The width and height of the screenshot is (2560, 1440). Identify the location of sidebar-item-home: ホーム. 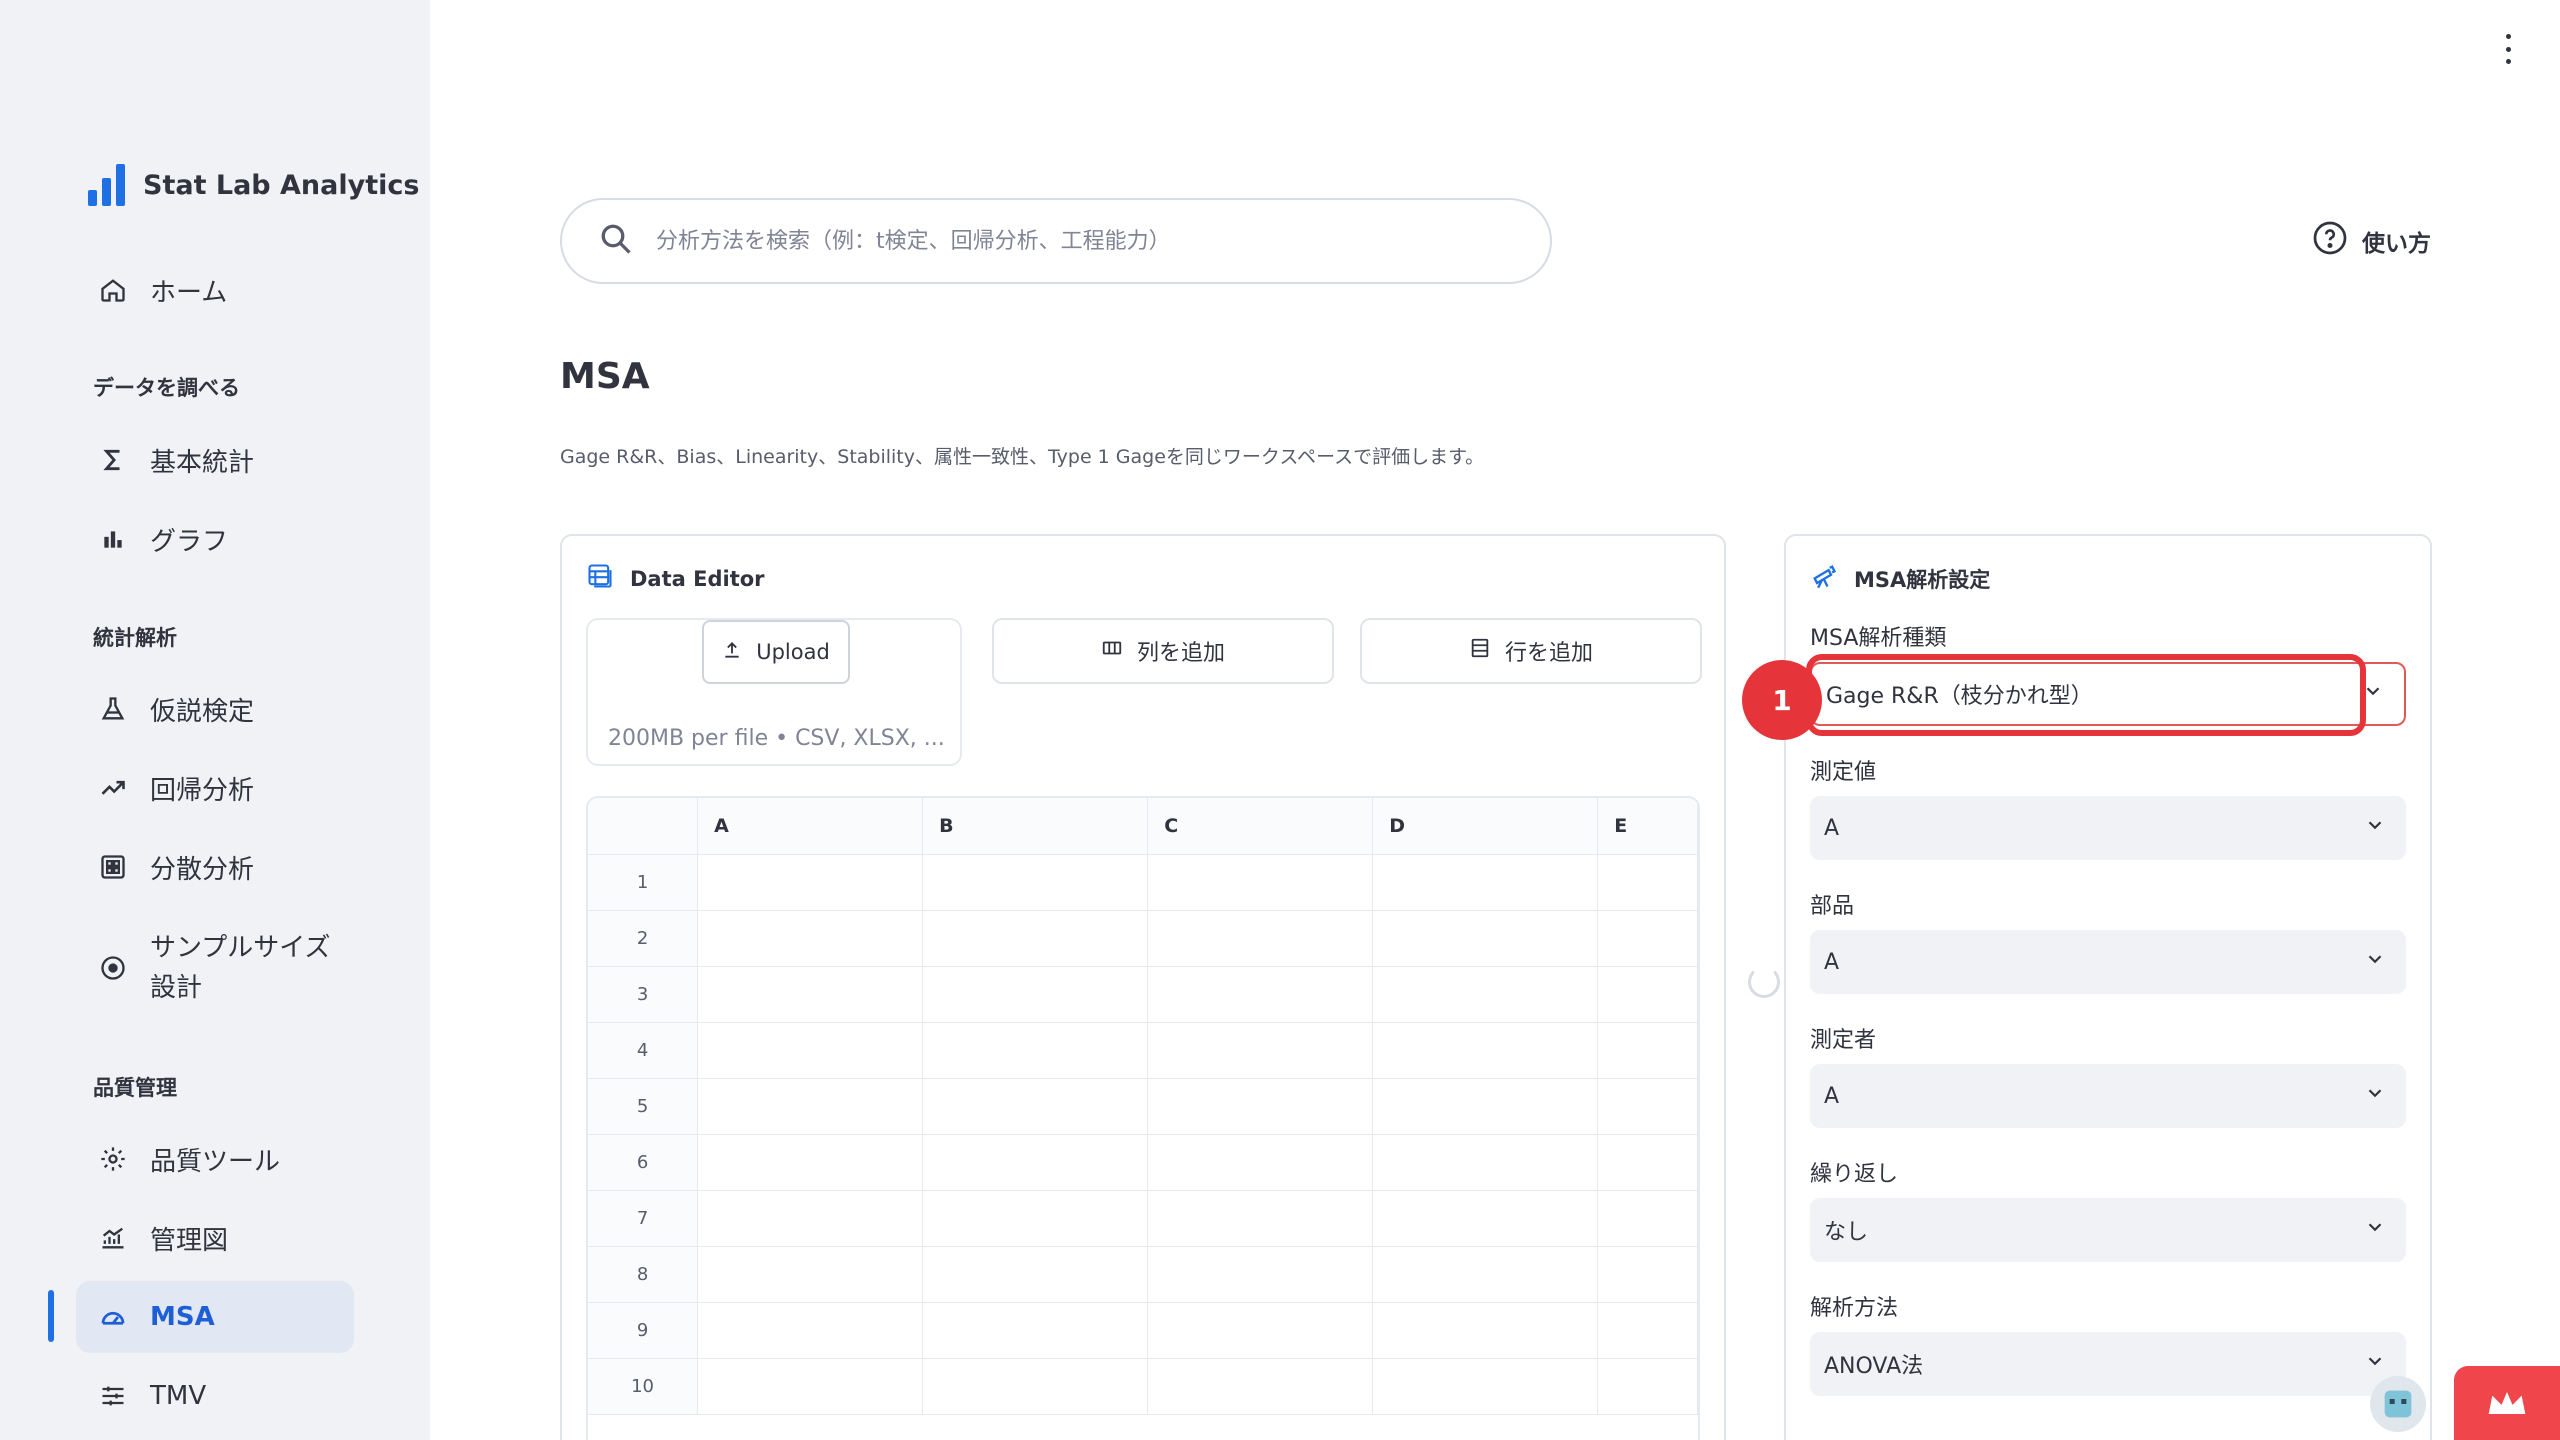
(215, 290).